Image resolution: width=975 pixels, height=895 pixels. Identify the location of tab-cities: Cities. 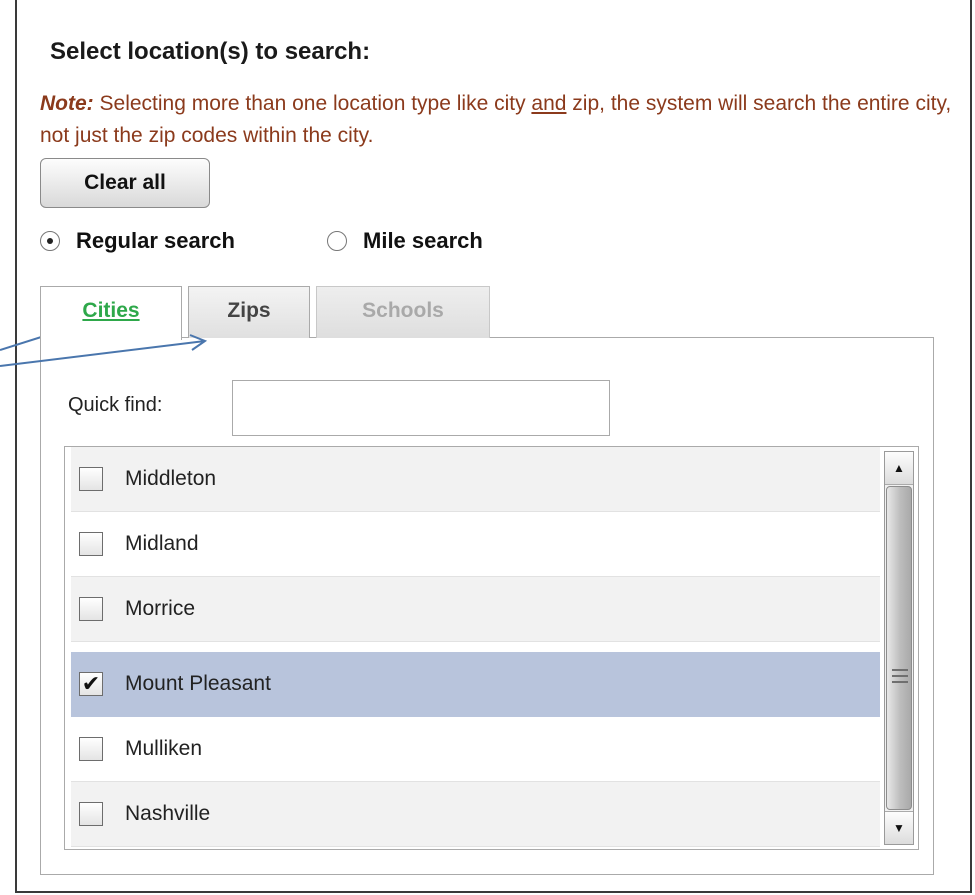
(111, 313).